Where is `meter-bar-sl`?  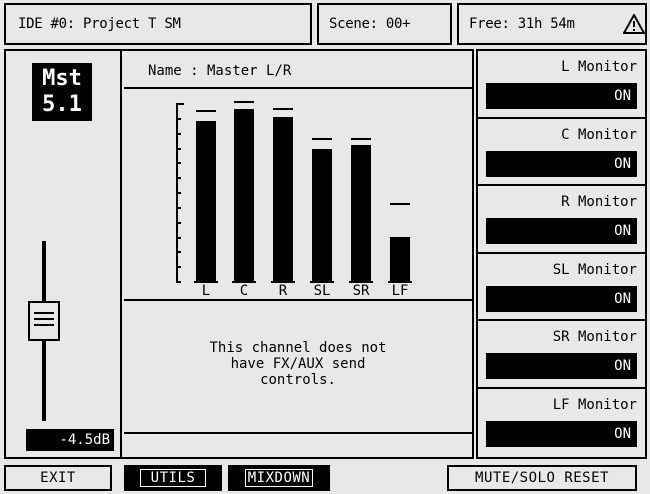 meter-bar-sl is located at coordinates (322, 215).